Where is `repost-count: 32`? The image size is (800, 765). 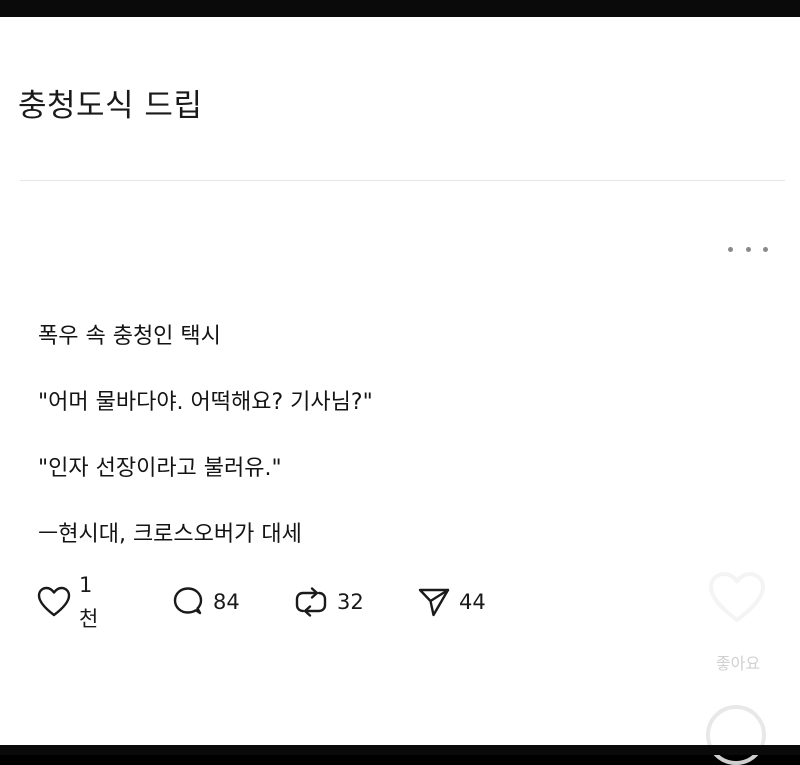
repost-count: 32 is located at coordinates (350, 602).